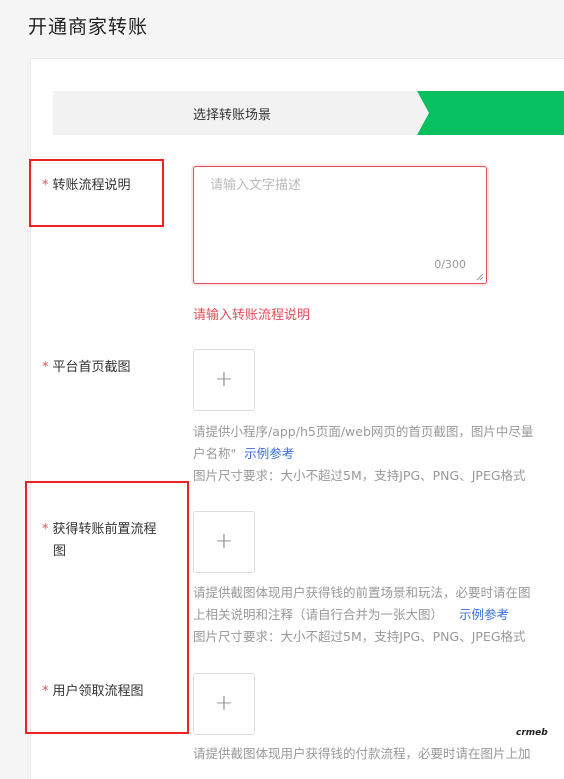 Image resolution: width=564 pixels, height=779 pixels. I want to click on watermark: crmeb, so click(532, 733).